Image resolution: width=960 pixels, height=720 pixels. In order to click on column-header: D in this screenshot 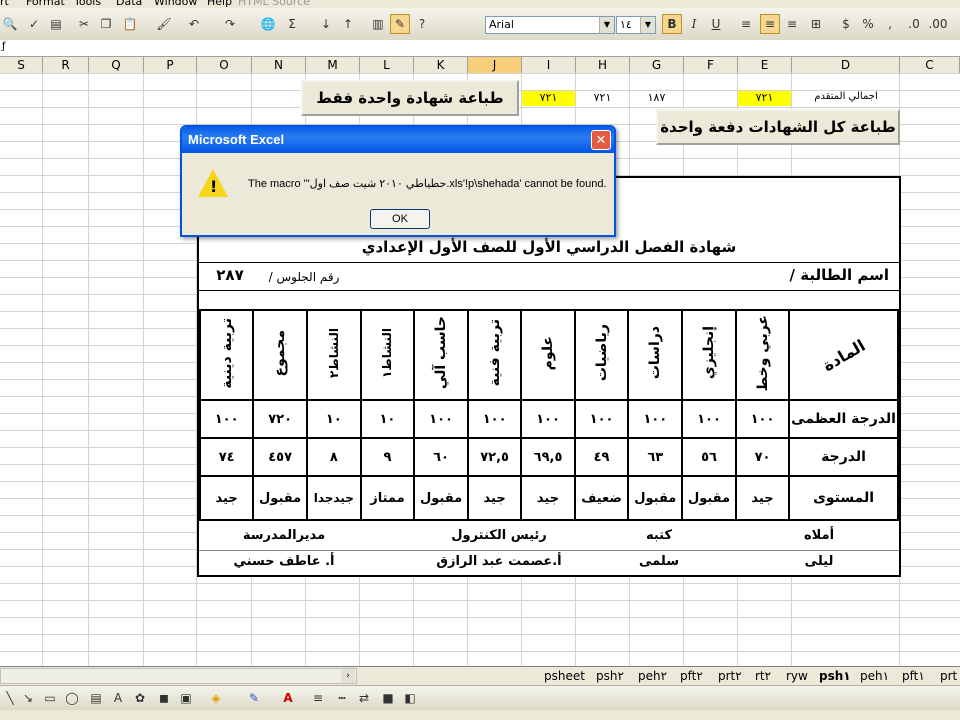, I will do `click(846, 65)`.